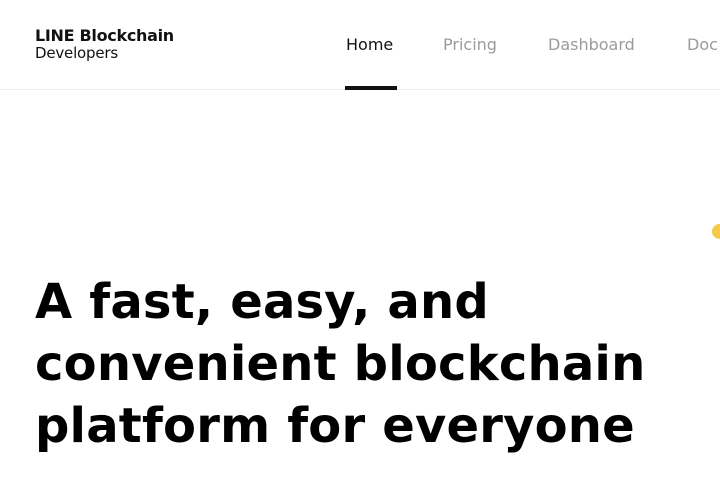 Image resolution: width=720 pixels, height=480 pixels. What do you see at coordinates (340, 364) in the screenshot?
I see `hero-title-line: convenient blockchain` at bounding box center [340, 364].